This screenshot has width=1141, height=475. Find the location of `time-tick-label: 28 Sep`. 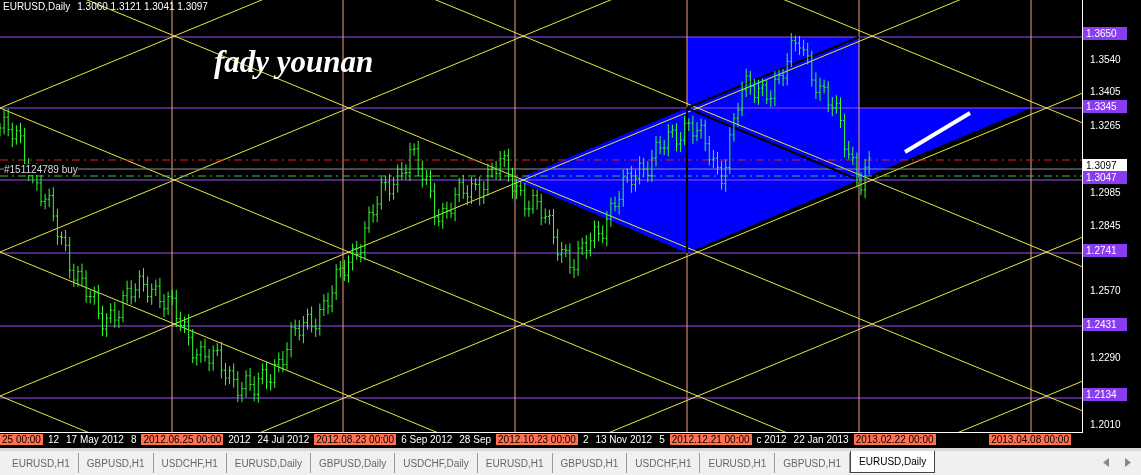

time-tick-label: 28 Sep is located at coordinates (475, 439).